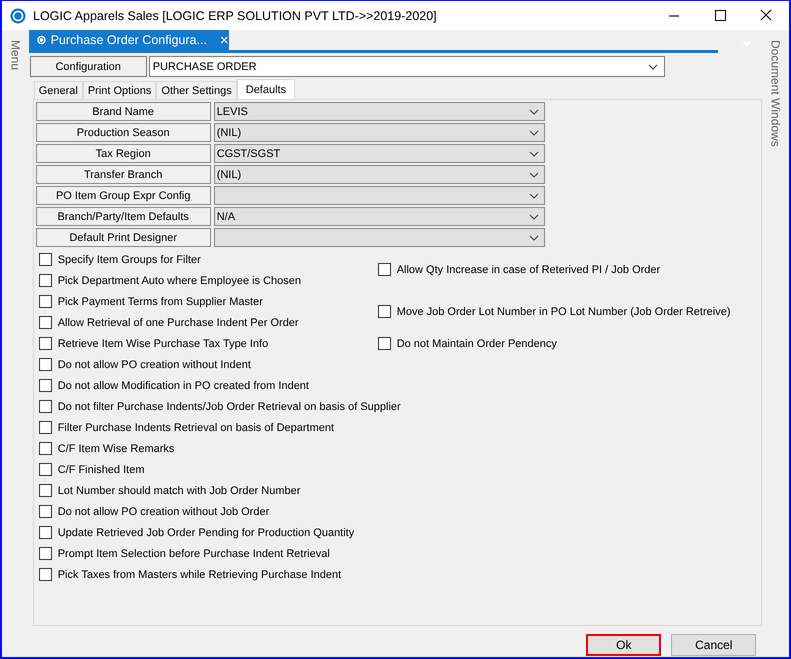  Describe the element at coordinates (128, 40) in the screenshot. I see `document-tab: Purchase Order Configura... ×` at that location.